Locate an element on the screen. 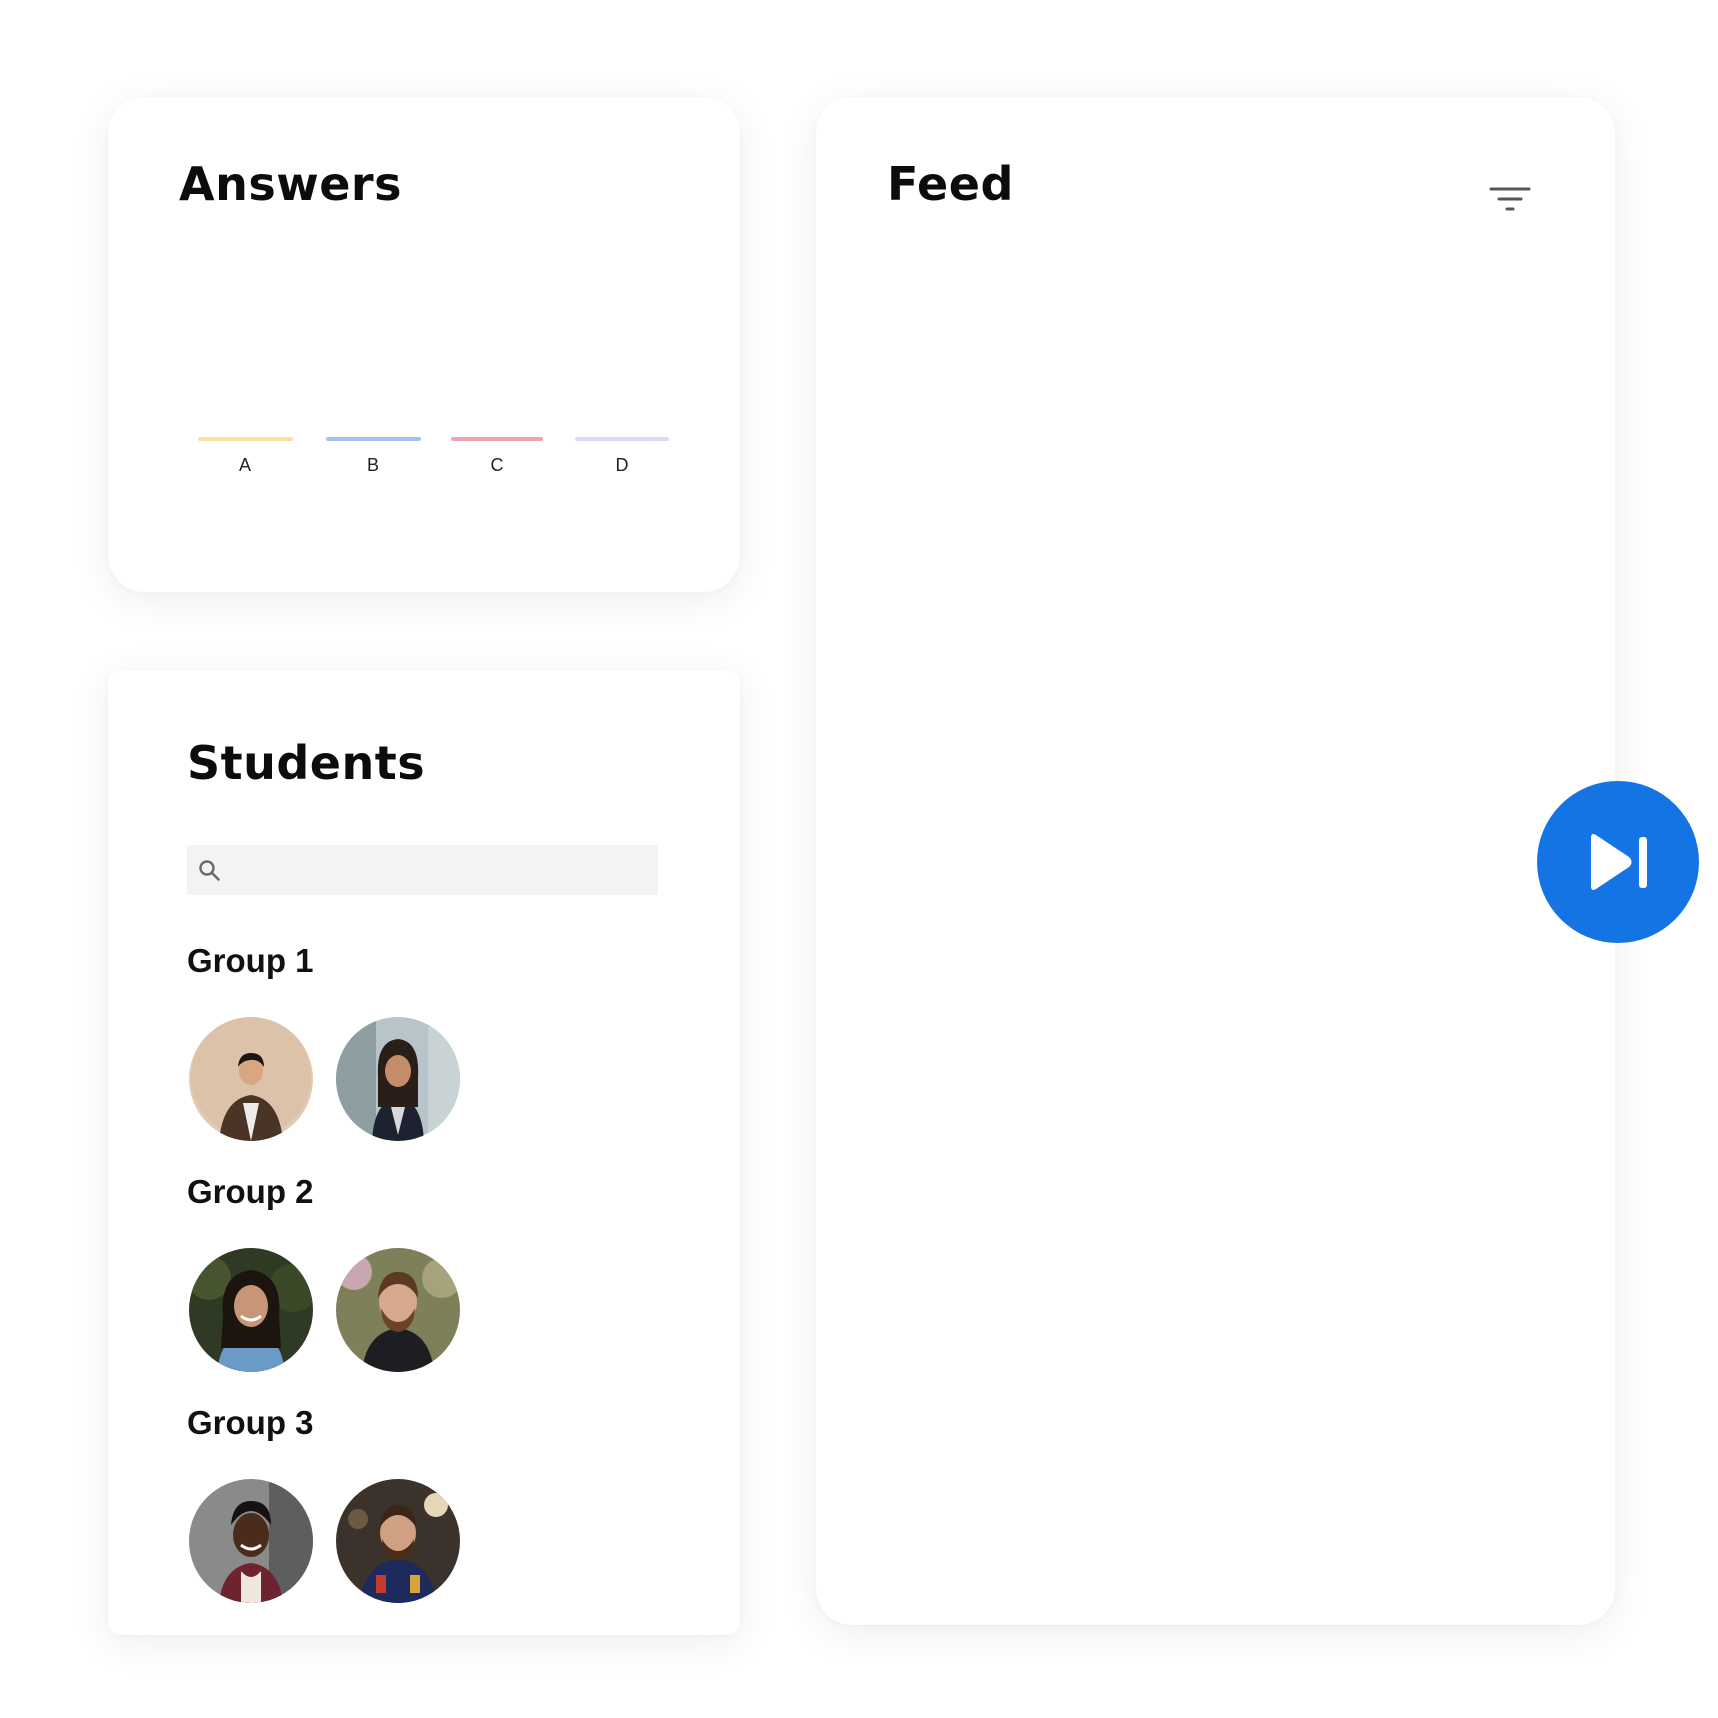 The height and width of the screenshot is (1718, 1718). answer-label-d: D is located at coordinates (622, 465).